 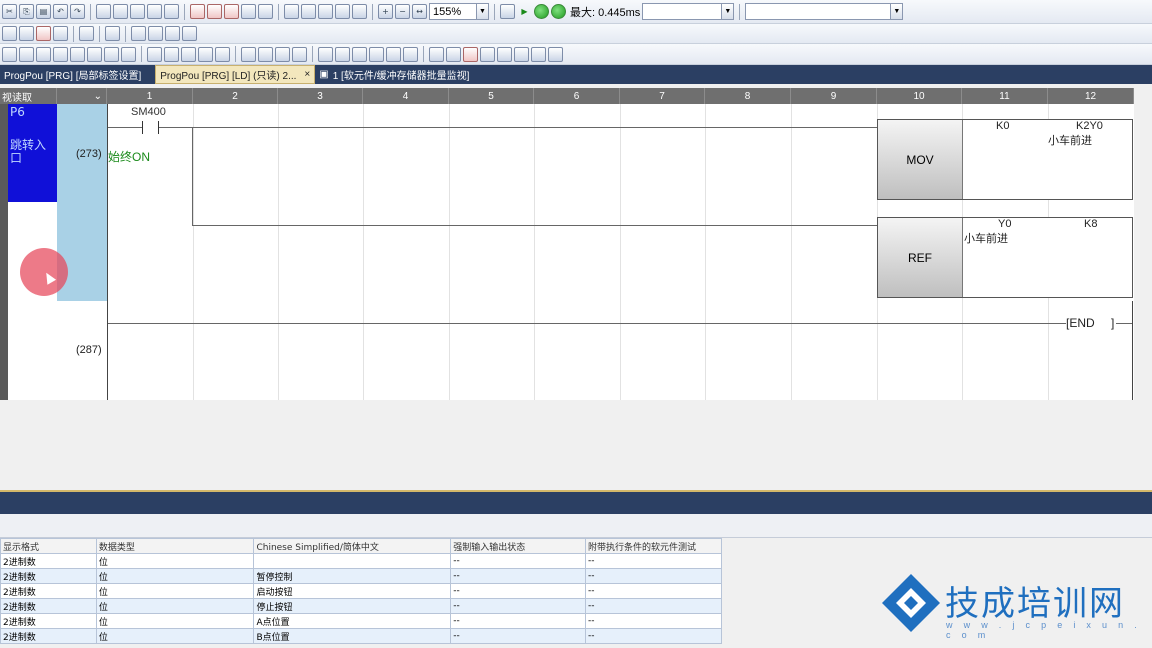 I want to click on instruction-icon, so click(x=171, y=54).